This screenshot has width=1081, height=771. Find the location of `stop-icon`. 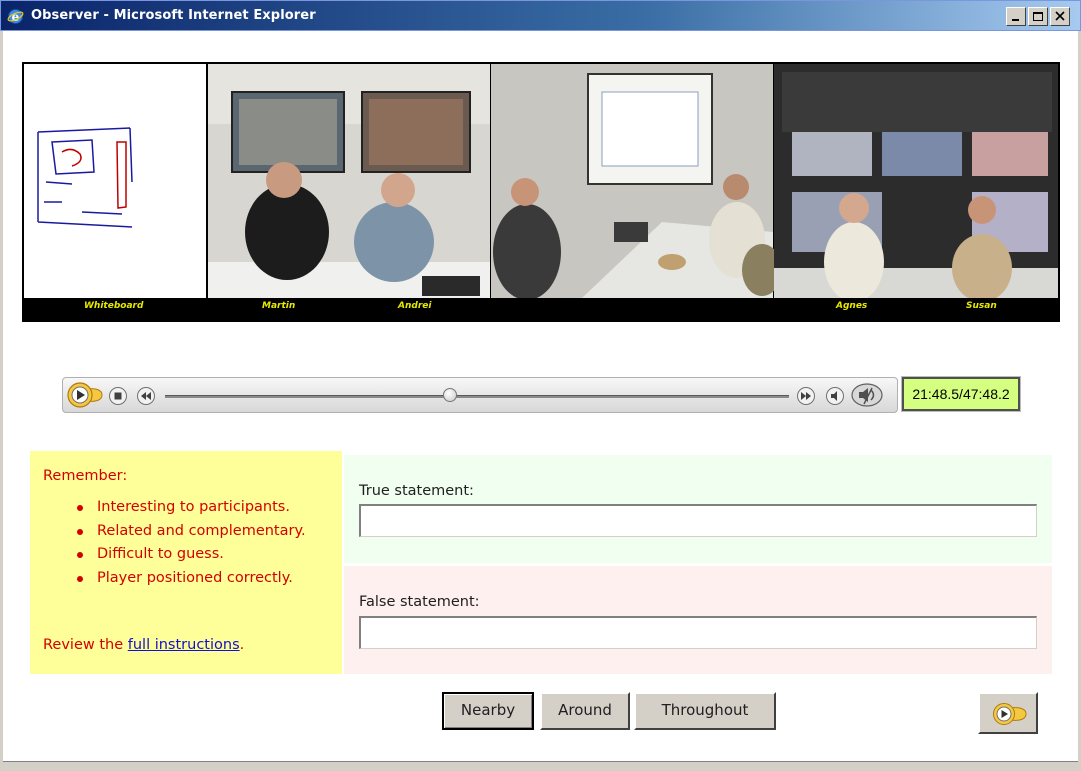

stop-icon is located at coordinates (118, 396).